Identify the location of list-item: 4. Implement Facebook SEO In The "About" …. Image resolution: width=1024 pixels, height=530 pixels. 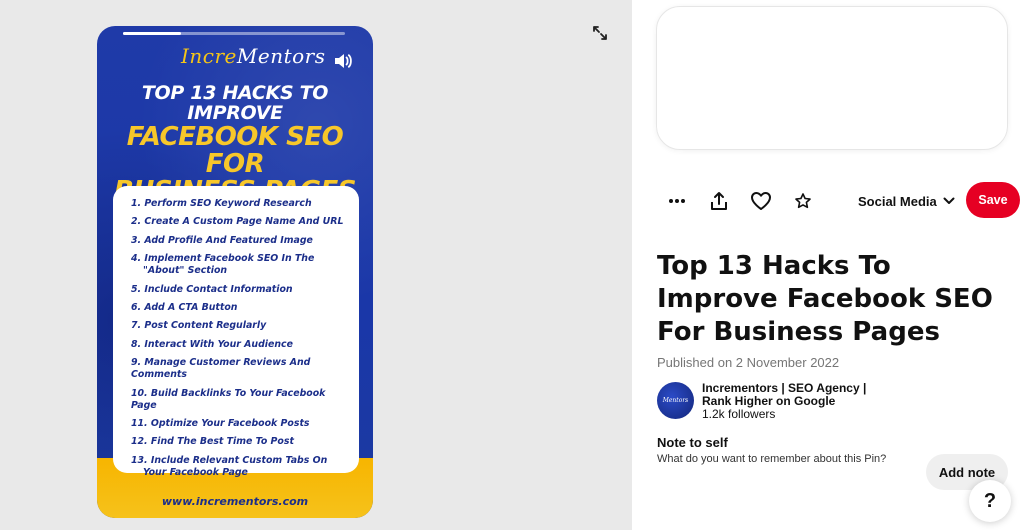
(239, 265).